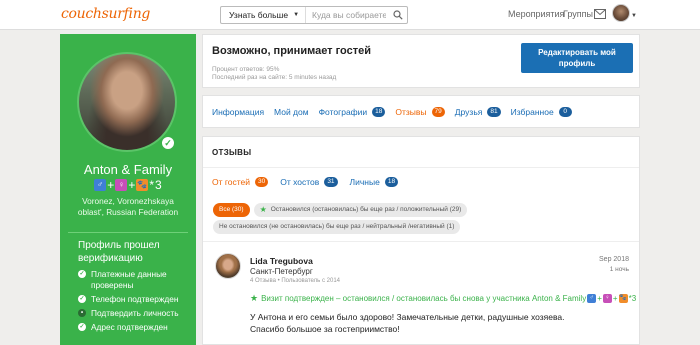 The image size is (700, 345). I want to click on search-icon, so click(398, 15).